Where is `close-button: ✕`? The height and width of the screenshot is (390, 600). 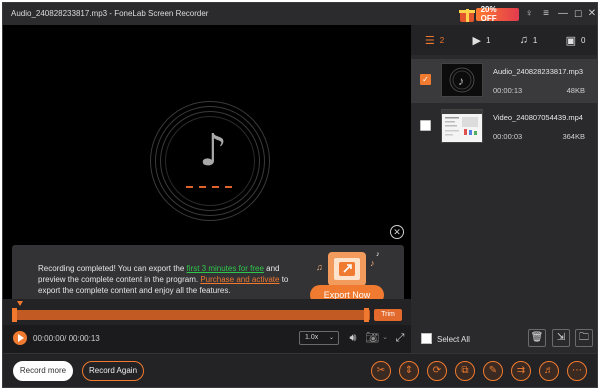
close-button: ✕ is located at coordinates (591, 14).